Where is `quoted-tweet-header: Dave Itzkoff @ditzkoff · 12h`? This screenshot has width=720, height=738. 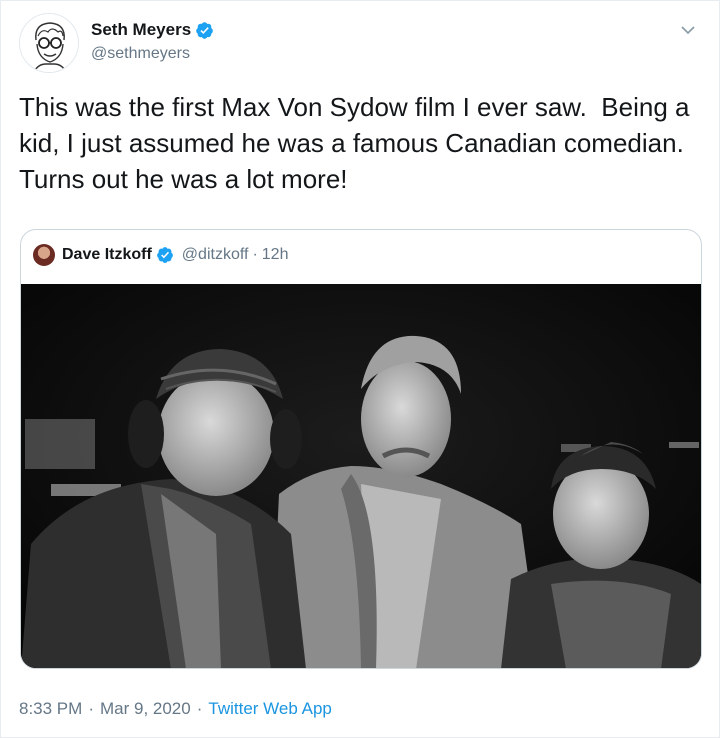
quoted-tweet-header: Dave Itzkoff @ditzkoff · 12h is located at coordinates (160, 255).